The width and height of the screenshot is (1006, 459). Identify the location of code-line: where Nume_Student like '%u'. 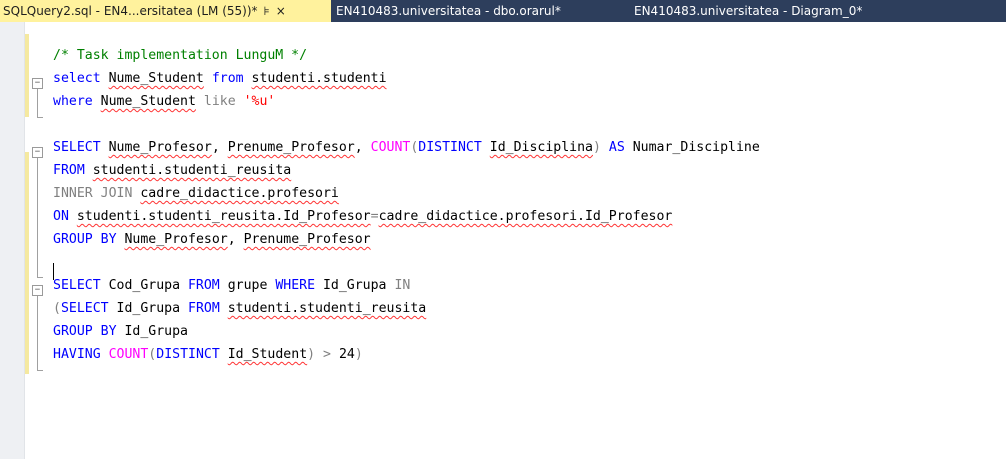
(164, 101).